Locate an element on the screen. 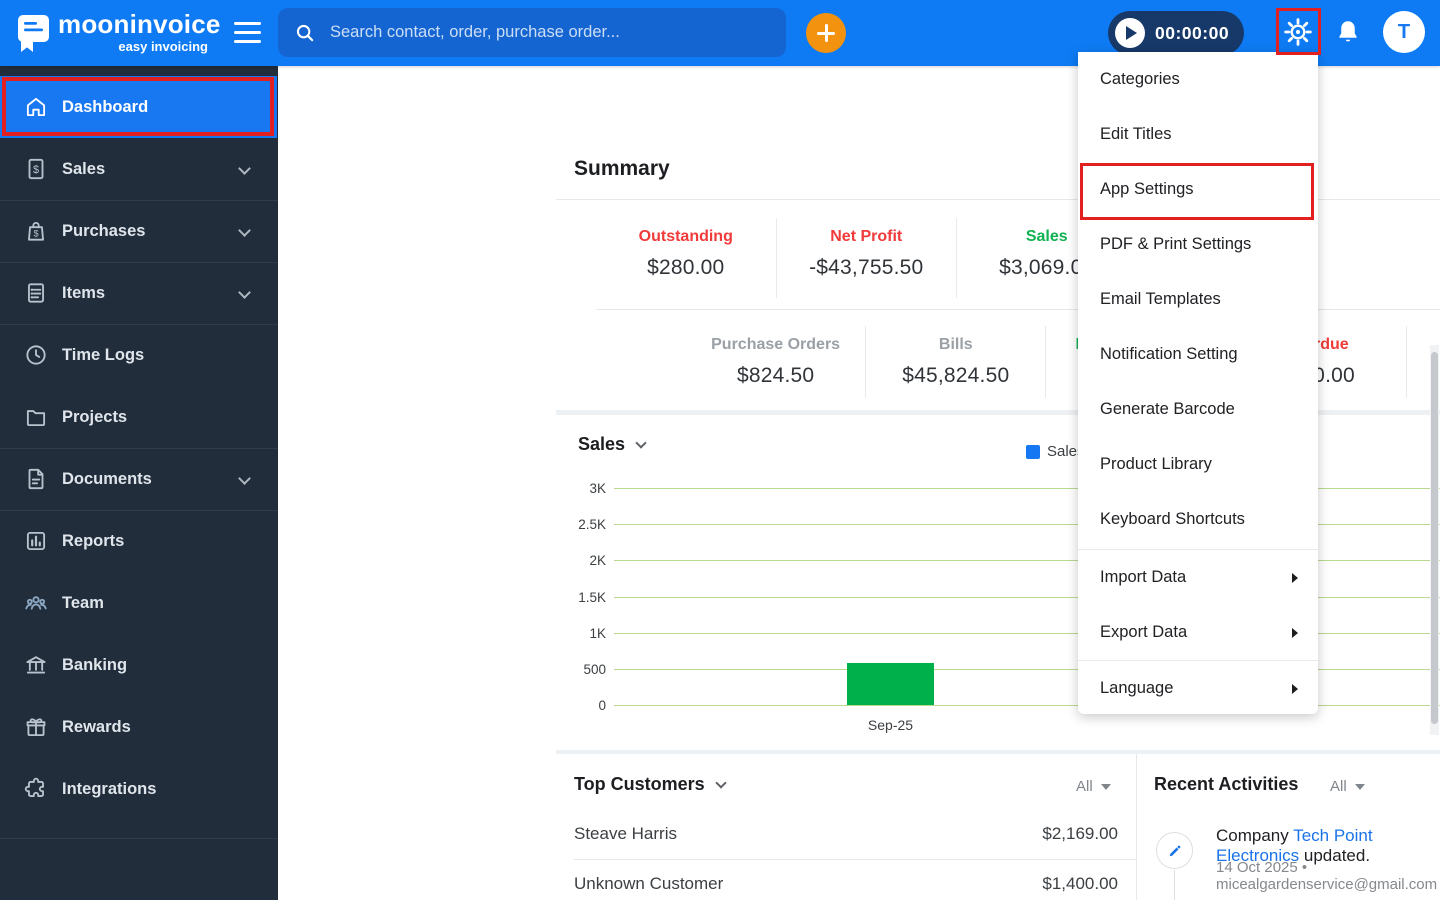 The height and width of the screenshot is (900, 1440). gift-icon is located at coordinates (36, 727).